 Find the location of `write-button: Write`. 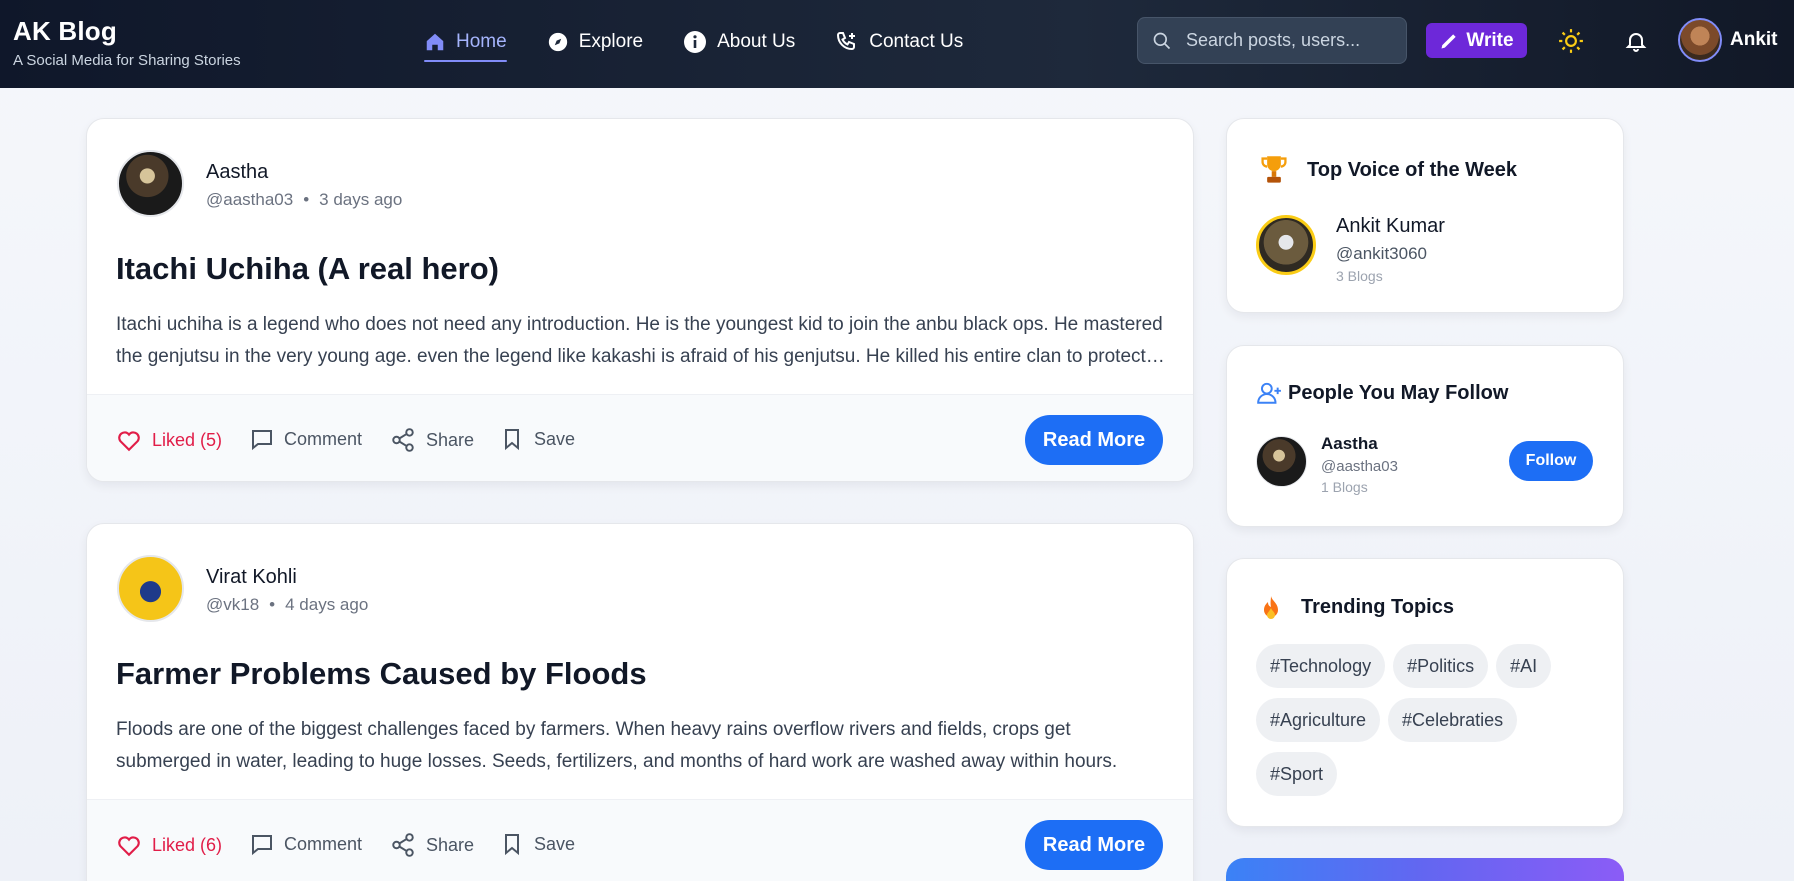

write-button: Write is located at coordinates (1476, 40).